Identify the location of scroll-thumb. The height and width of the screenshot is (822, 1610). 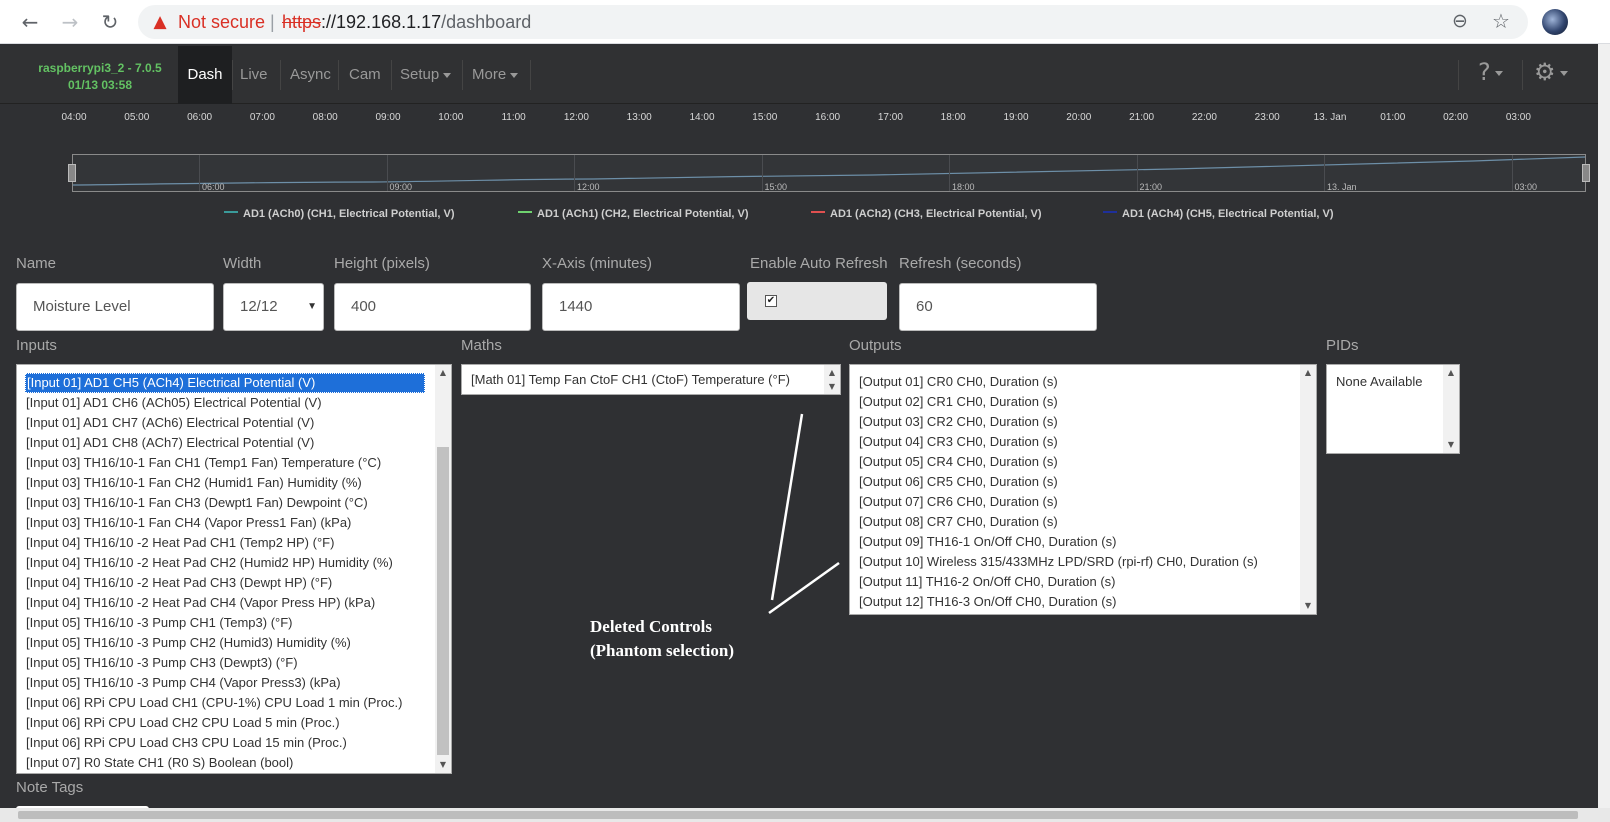
(798, 815).